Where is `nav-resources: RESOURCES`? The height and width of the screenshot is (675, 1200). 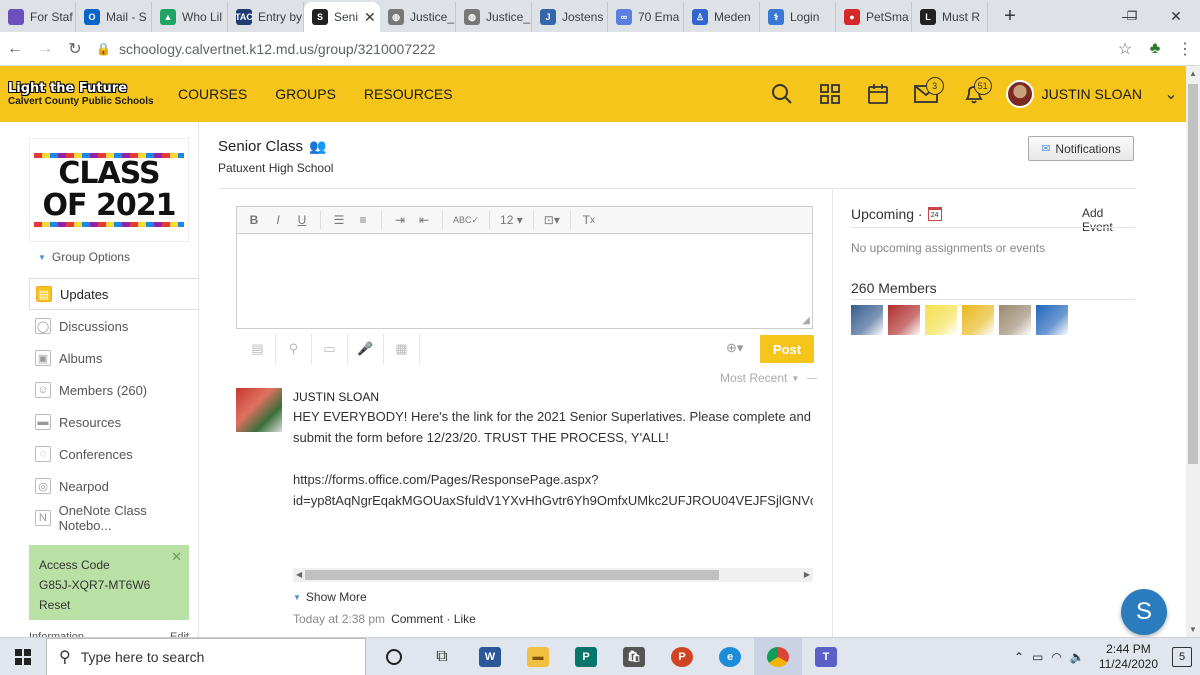 nav-resources: RESOURCES is located at coordinates (408, 94).